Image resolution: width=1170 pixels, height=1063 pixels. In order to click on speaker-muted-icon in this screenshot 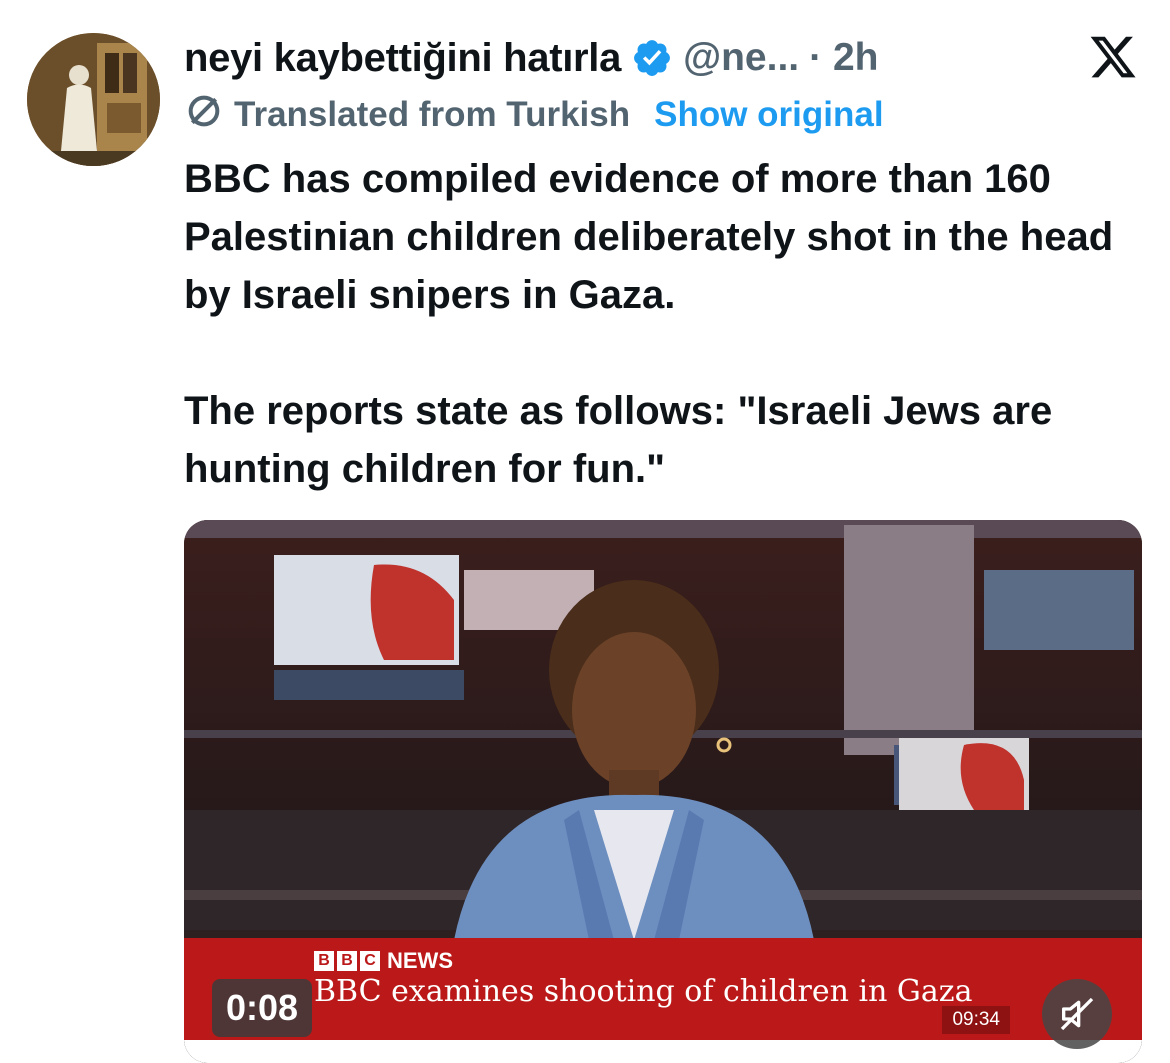, I will do `click(1077, 1014)`.